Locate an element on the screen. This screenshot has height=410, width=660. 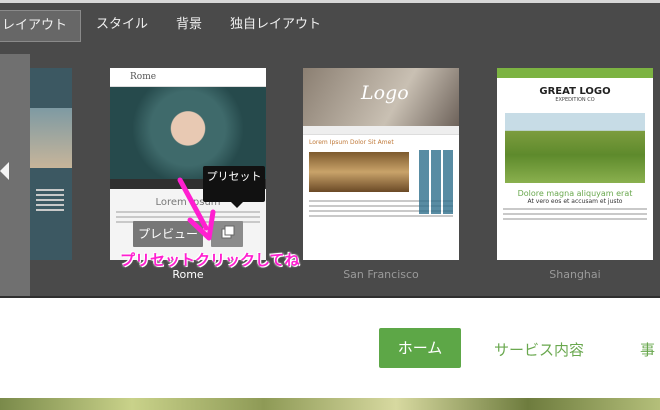
top-divider is located at coordinates (330, 1).